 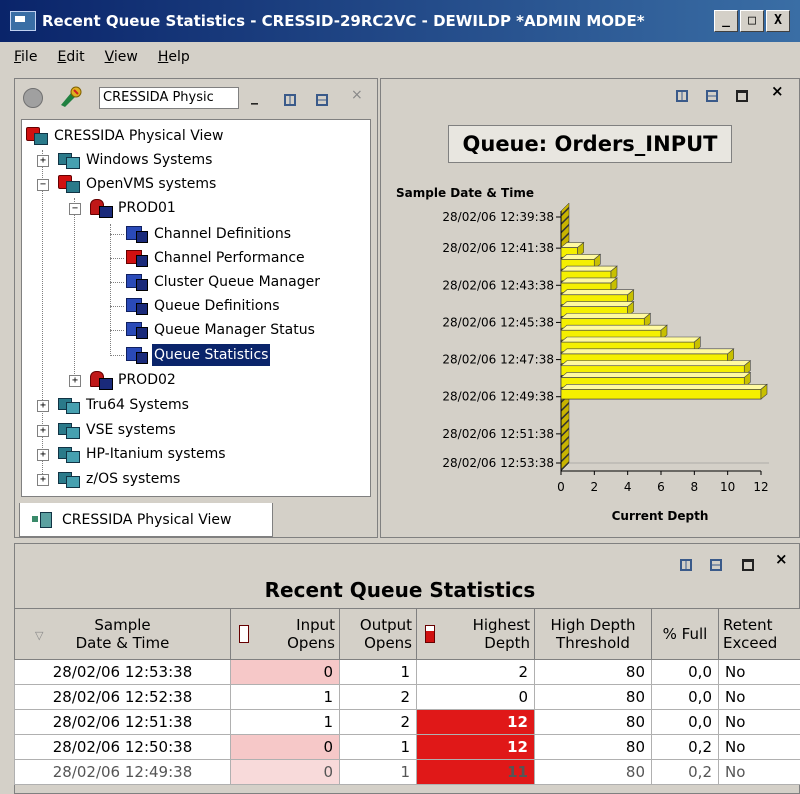 I want to click on table-title: Recent Queue Statistics, so click(x=400, y=590).